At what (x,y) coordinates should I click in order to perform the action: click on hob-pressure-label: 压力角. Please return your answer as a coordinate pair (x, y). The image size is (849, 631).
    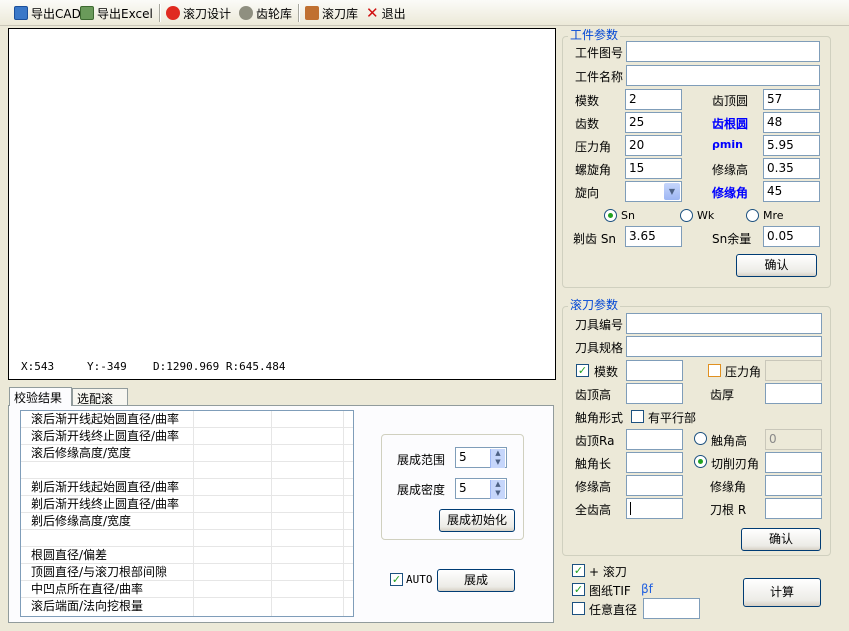
    Looking at the image, I should click on (743, 372).